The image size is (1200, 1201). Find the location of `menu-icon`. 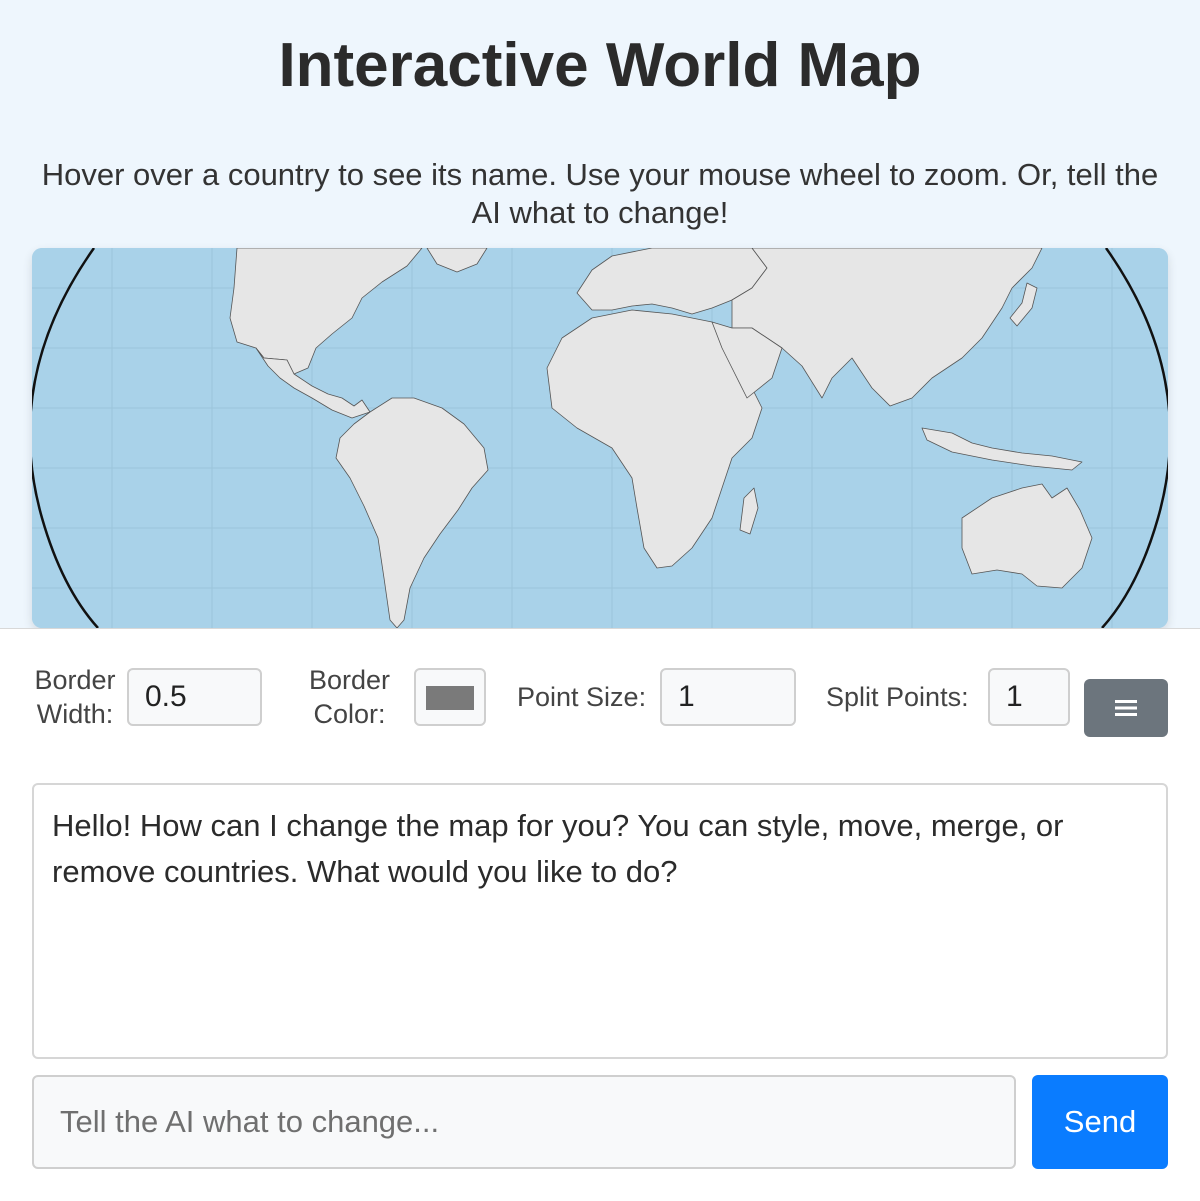

menu-icon is located at coordinates (1126, 708).